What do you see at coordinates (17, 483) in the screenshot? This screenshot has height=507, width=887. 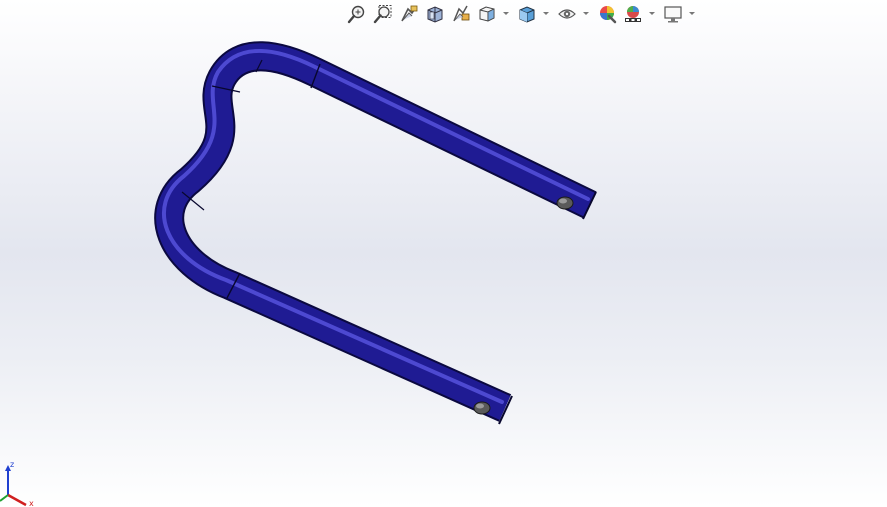 I see `reference-triad: z x` at bounding box center [17, 483].